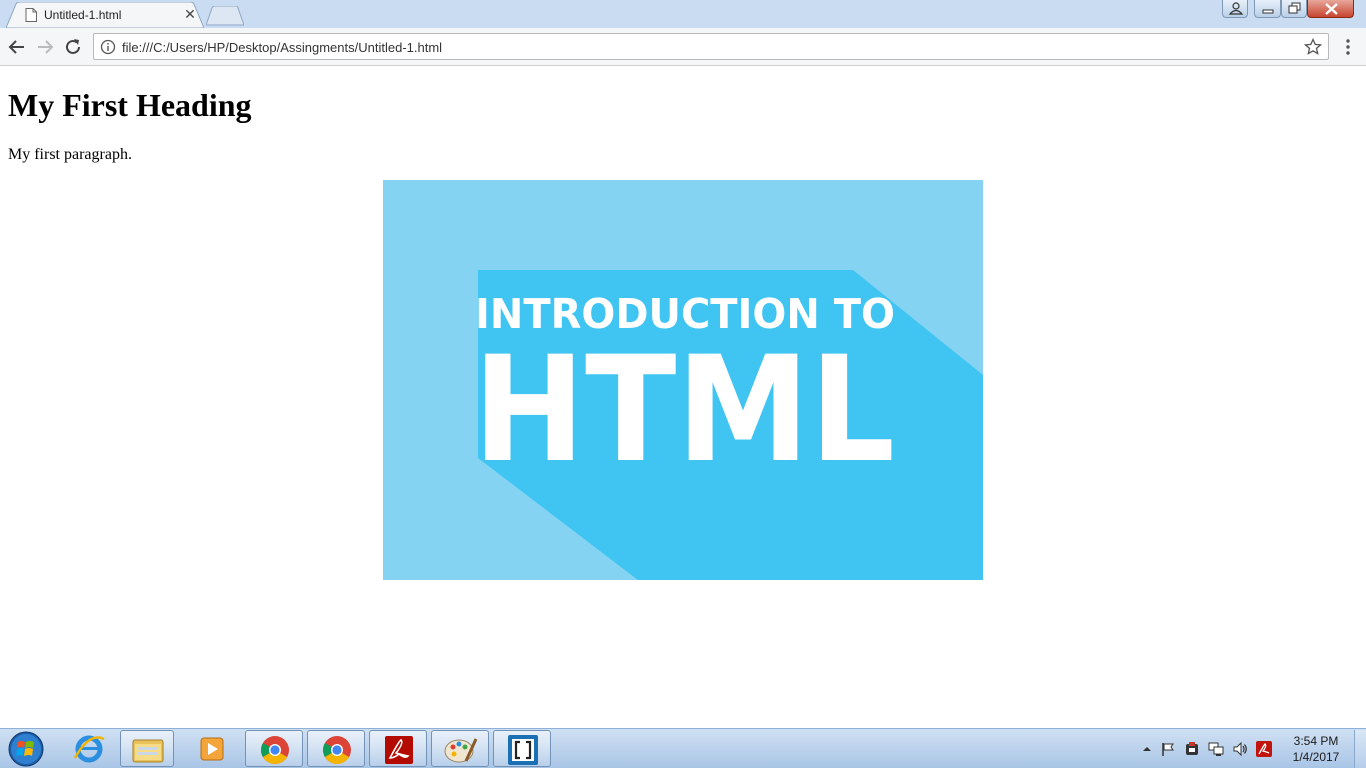 This screenshot has width=1366, height=769. I want to click on minimize-icon, so click(1268, 11).